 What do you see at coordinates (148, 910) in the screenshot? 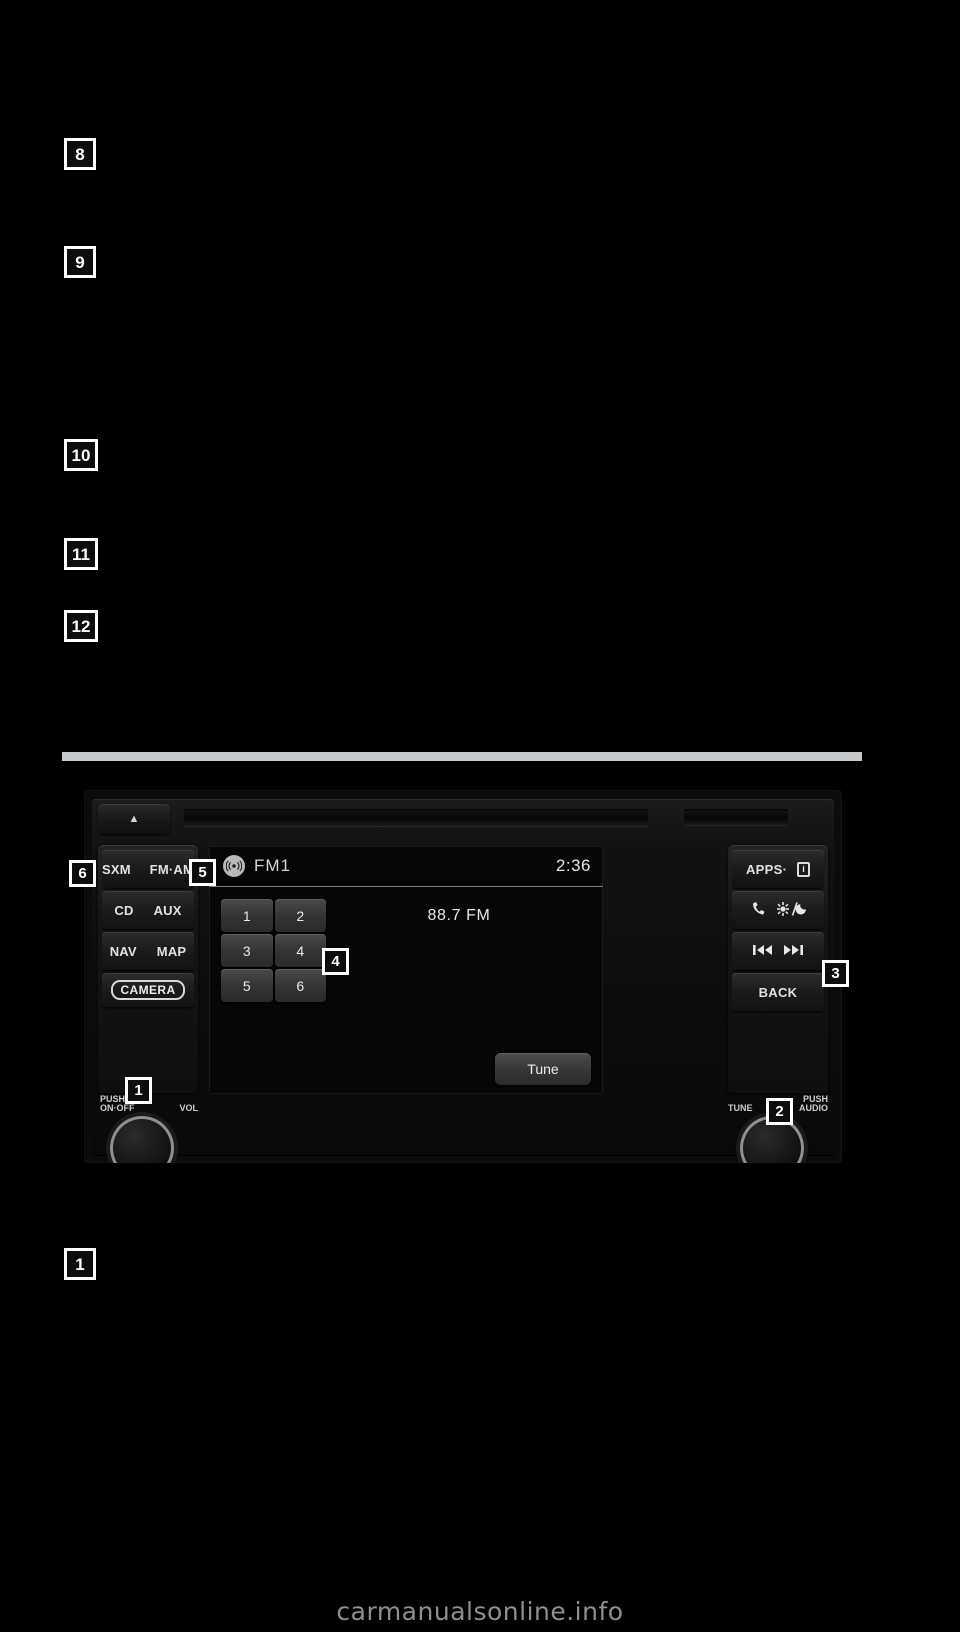
I see `cd-aux-button: CD AUX` at bounding box center [148, 910].